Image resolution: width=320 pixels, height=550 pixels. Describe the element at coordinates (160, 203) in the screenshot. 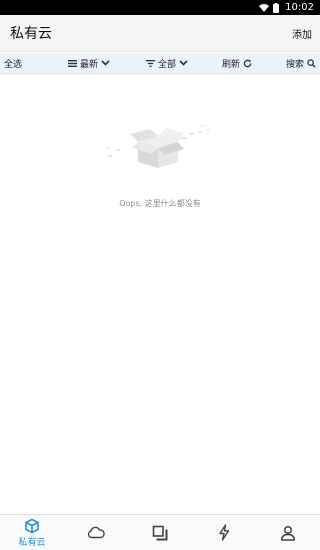

I see `empty-message: Oops, 这里什么都没有` at that location.